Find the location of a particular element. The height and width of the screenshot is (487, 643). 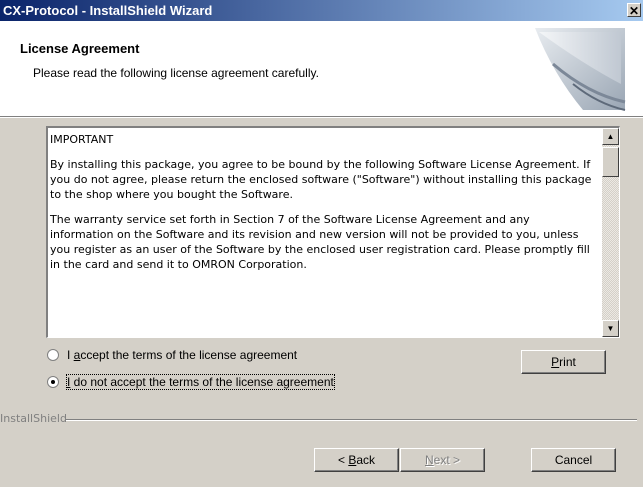

vertical-scrollbar: ▲ ▼ is located at coordinates (610, 232).